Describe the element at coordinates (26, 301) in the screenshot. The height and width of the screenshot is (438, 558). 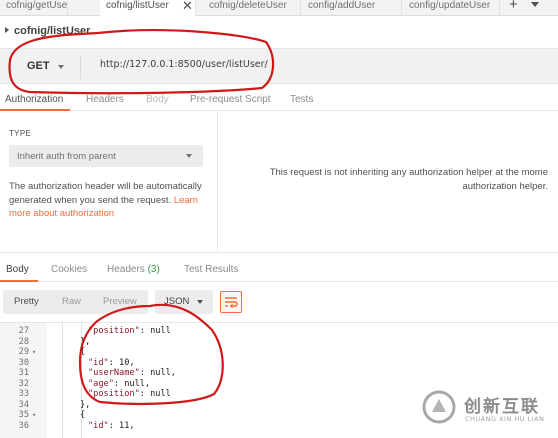
I see `pretty-button: Pretty` at that location.